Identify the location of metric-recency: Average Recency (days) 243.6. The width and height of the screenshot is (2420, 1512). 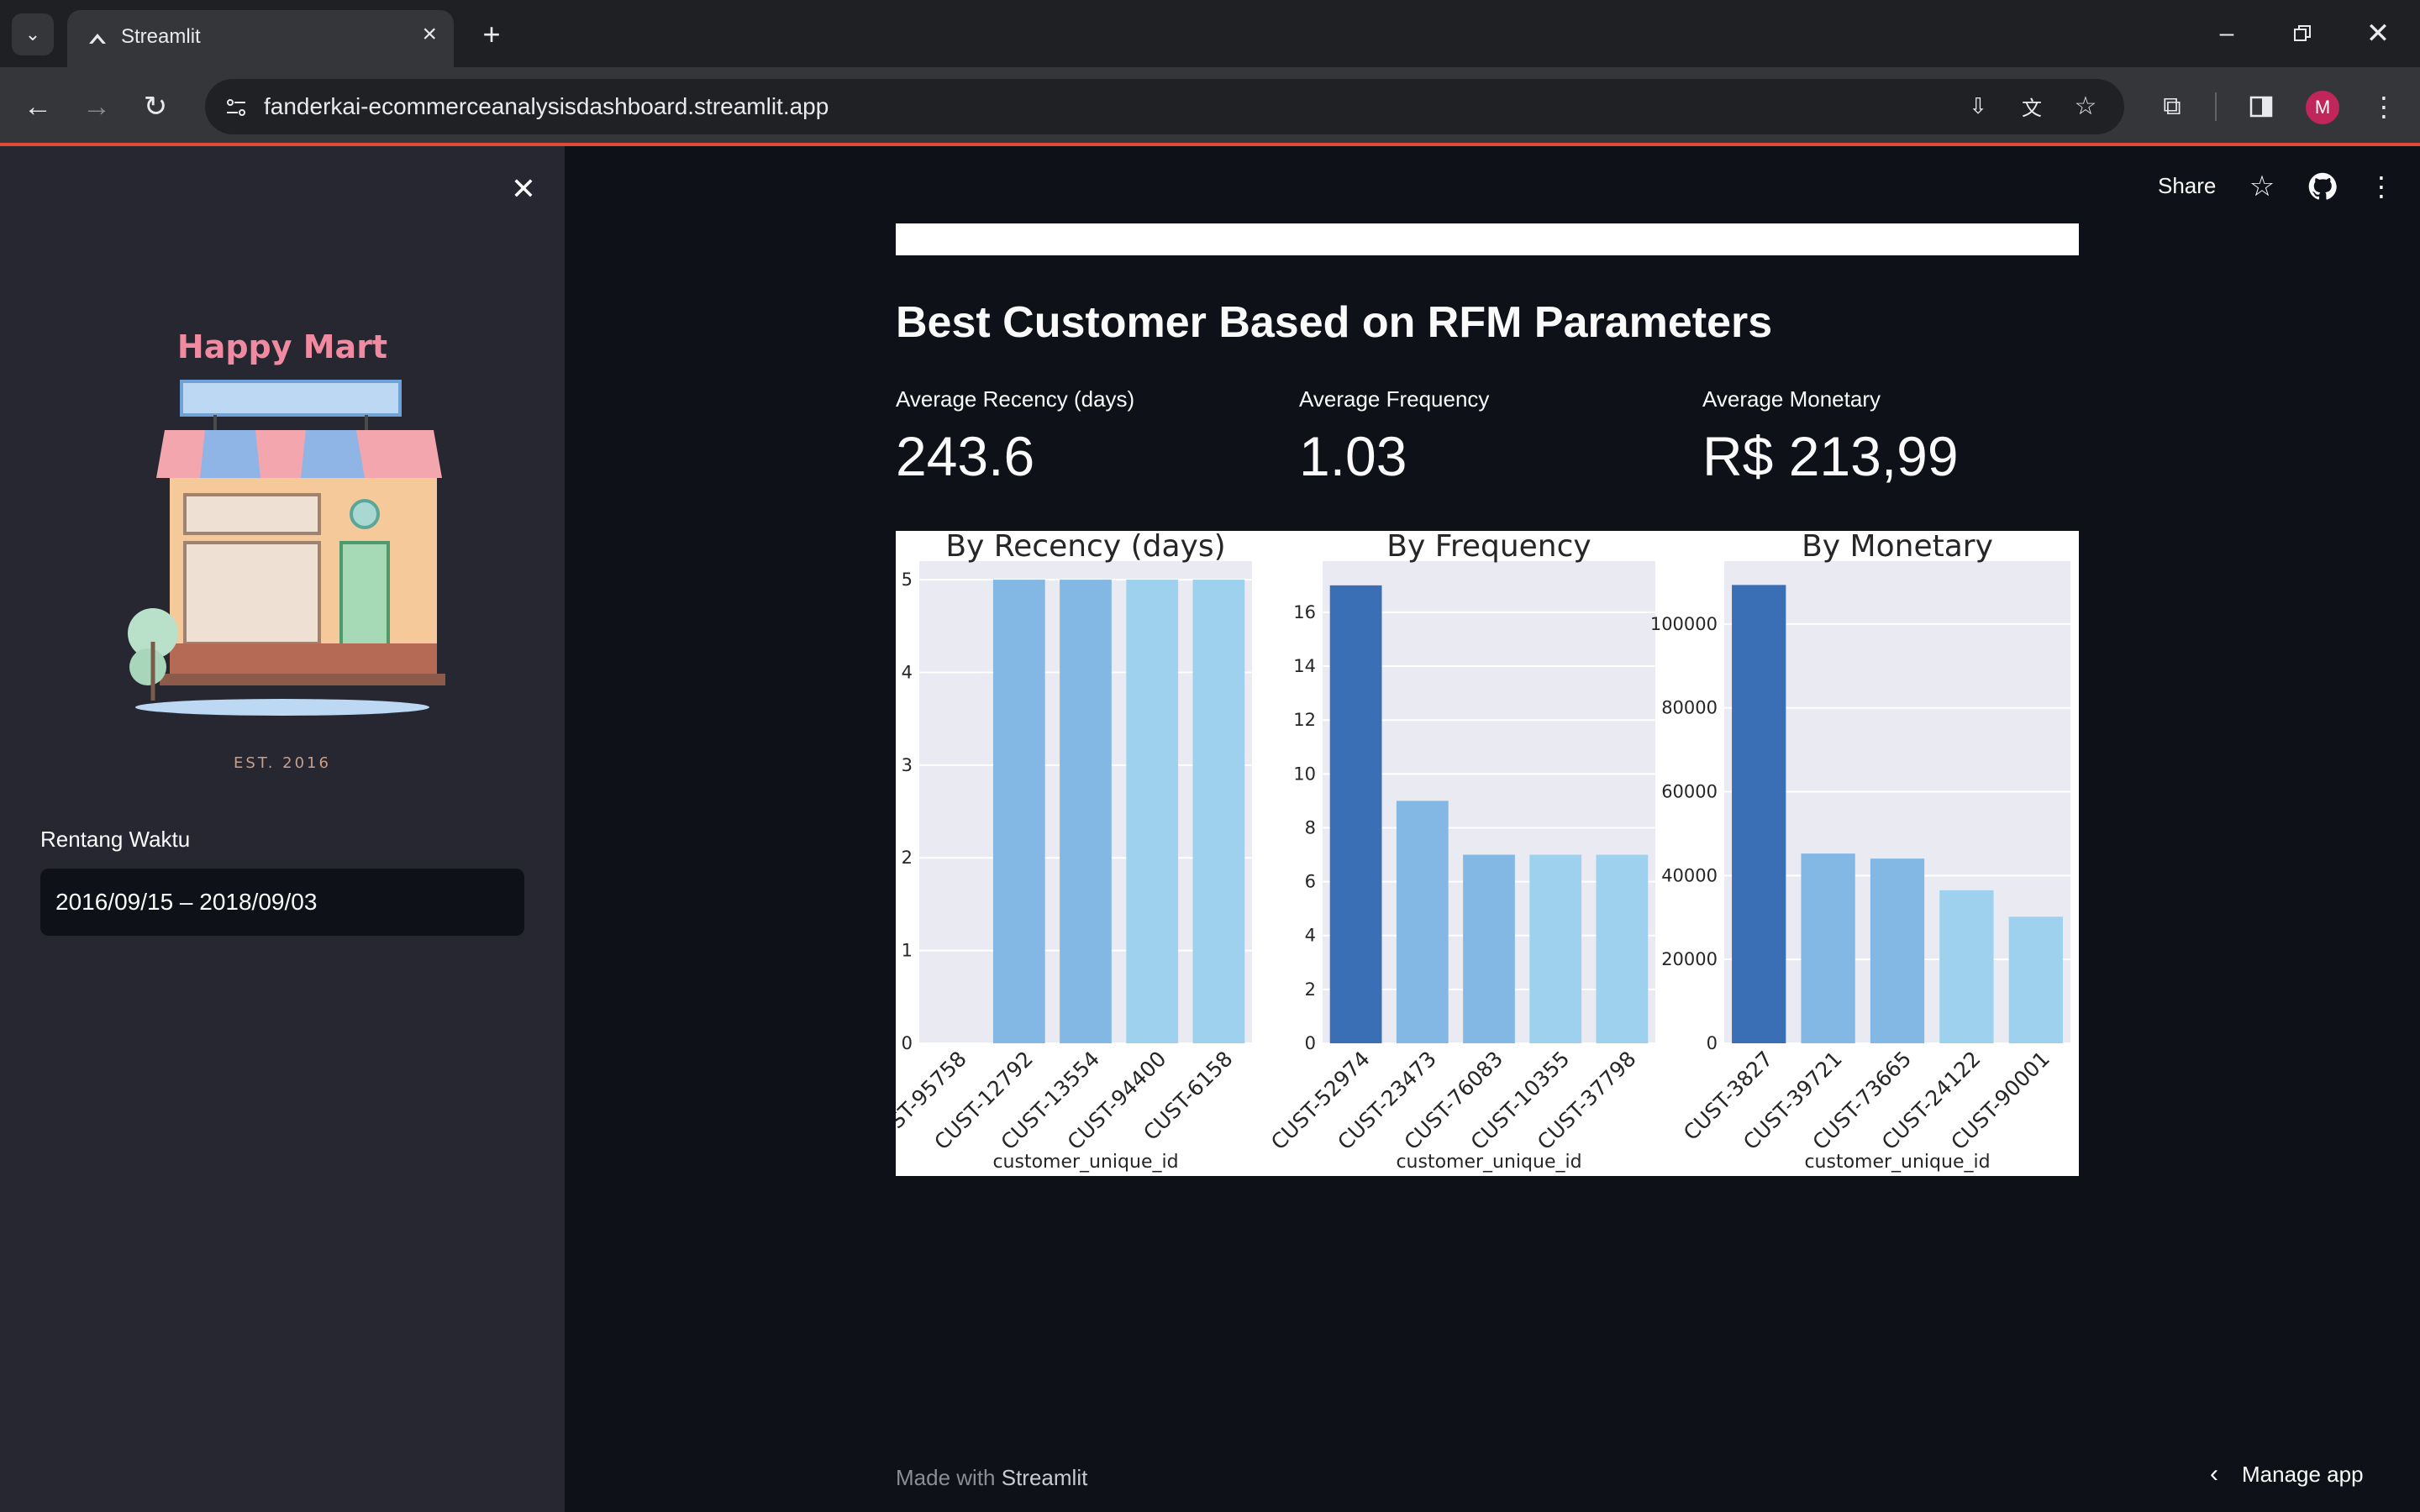
(1015, 437).